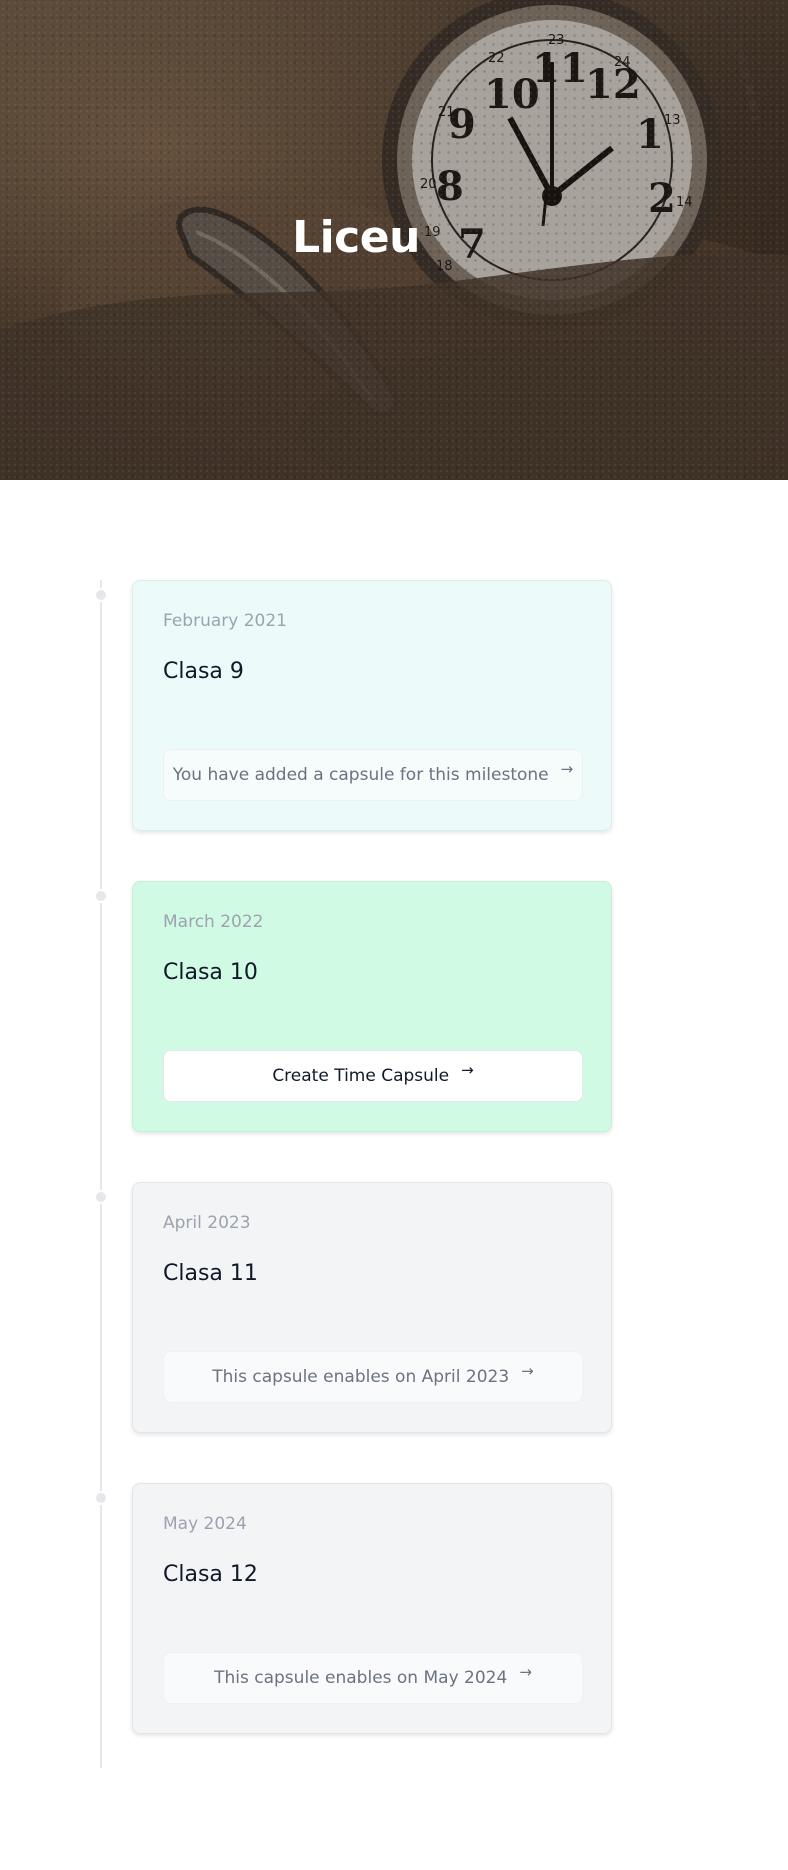 The height and width of the screenshot is (1870, 788). What do you see at coordinates (210, 1273) in the screenshot?
I see `milestone-title: Clasa 11` at bounding box center [210, 1273].